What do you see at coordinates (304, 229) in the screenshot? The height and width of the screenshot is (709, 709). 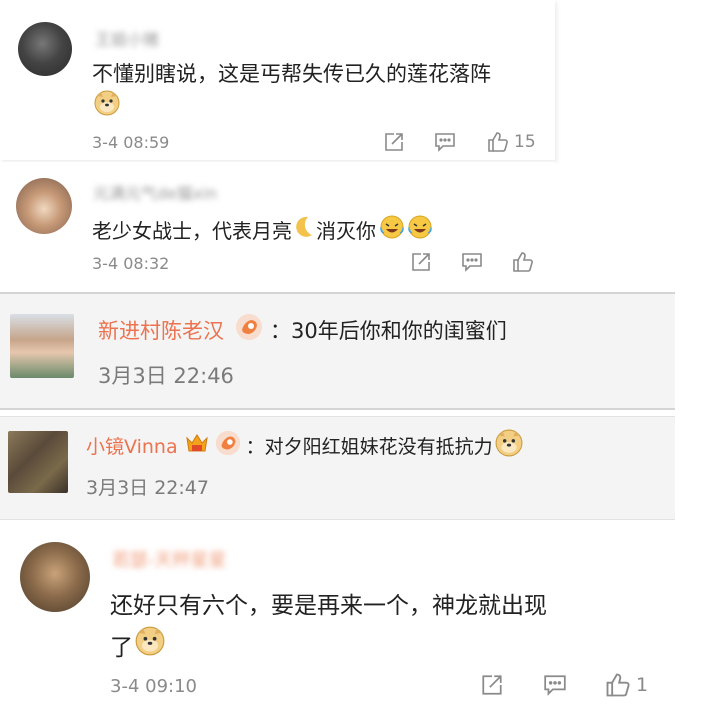 I see `moon-icon` at bounding box center [304, 229].